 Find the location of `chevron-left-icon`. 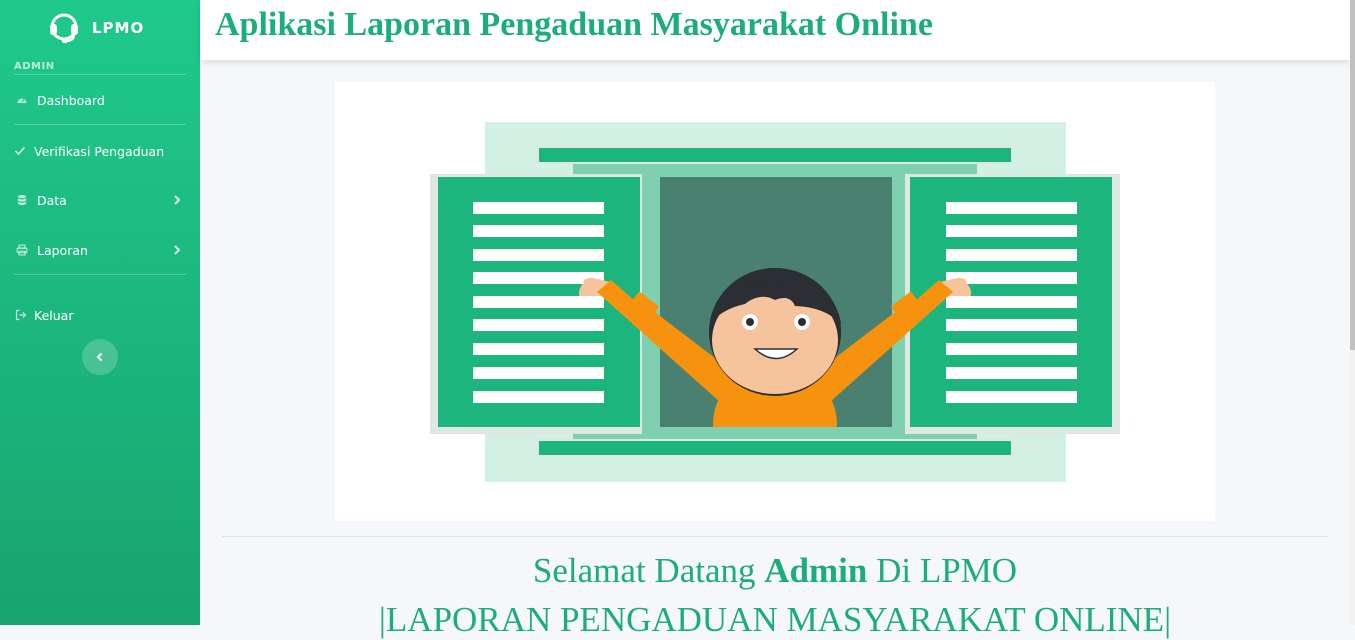

chevron-left-icon is located at coordinates (99, 357).